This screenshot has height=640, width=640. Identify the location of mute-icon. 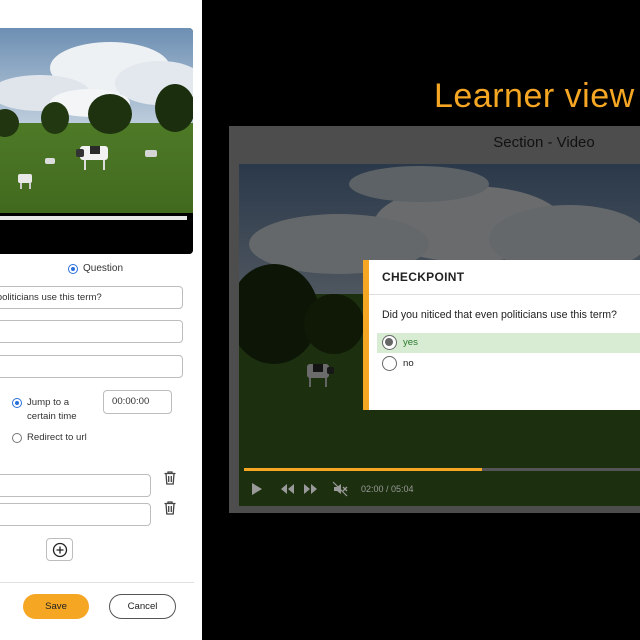
(340, 489).